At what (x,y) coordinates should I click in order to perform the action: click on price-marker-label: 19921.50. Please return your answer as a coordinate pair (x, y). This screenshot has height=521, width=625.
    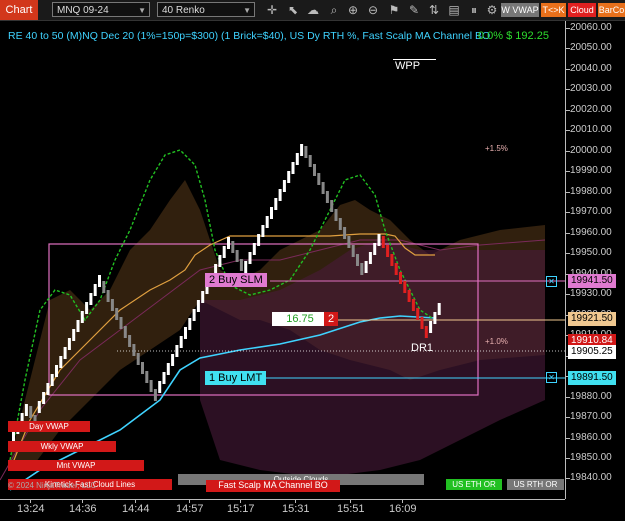
    Looking at the image, I should click on (592, 319).